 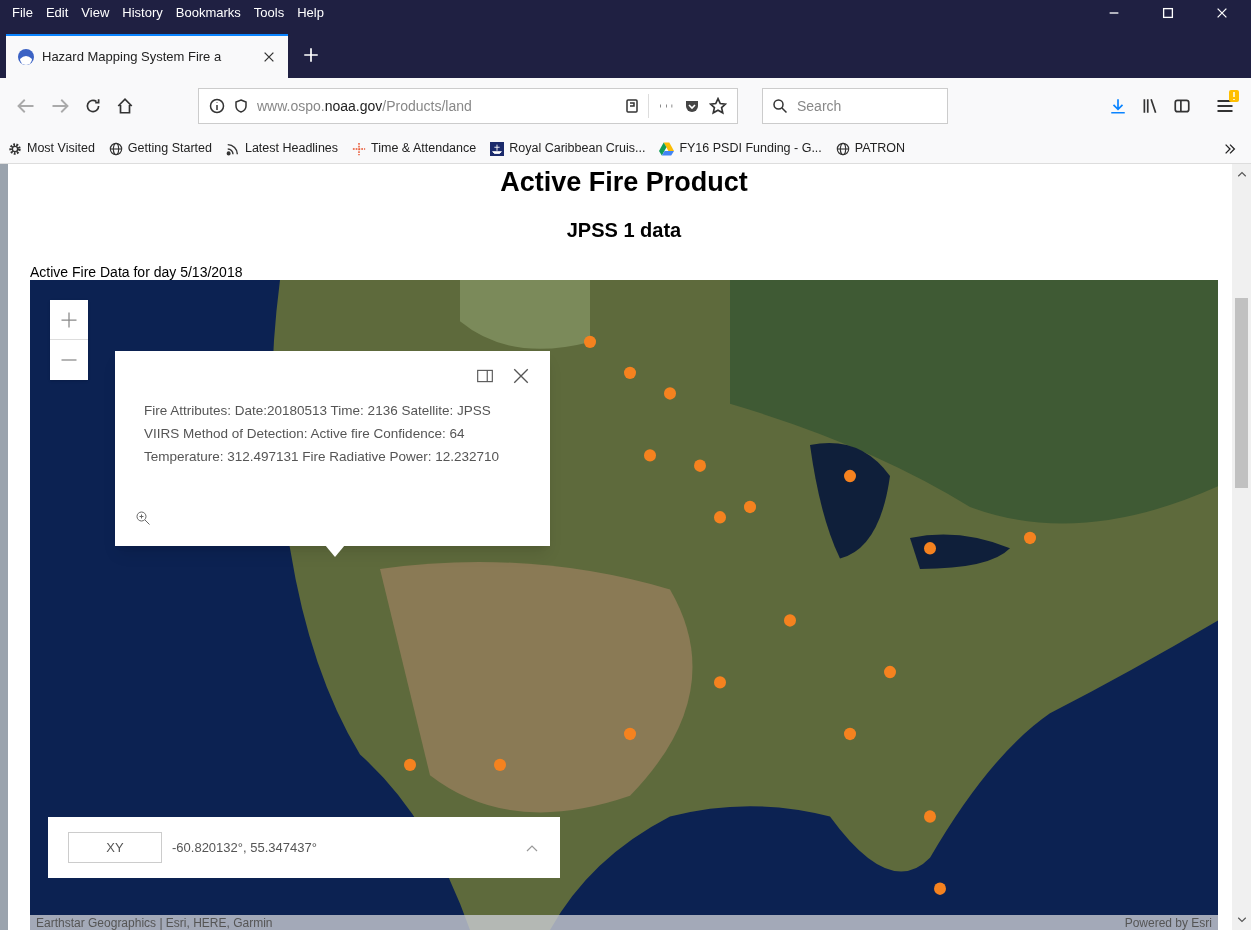 I want to click on coordinates-text: -60.820132°, 55.347437°, so click(x=244, y=847).